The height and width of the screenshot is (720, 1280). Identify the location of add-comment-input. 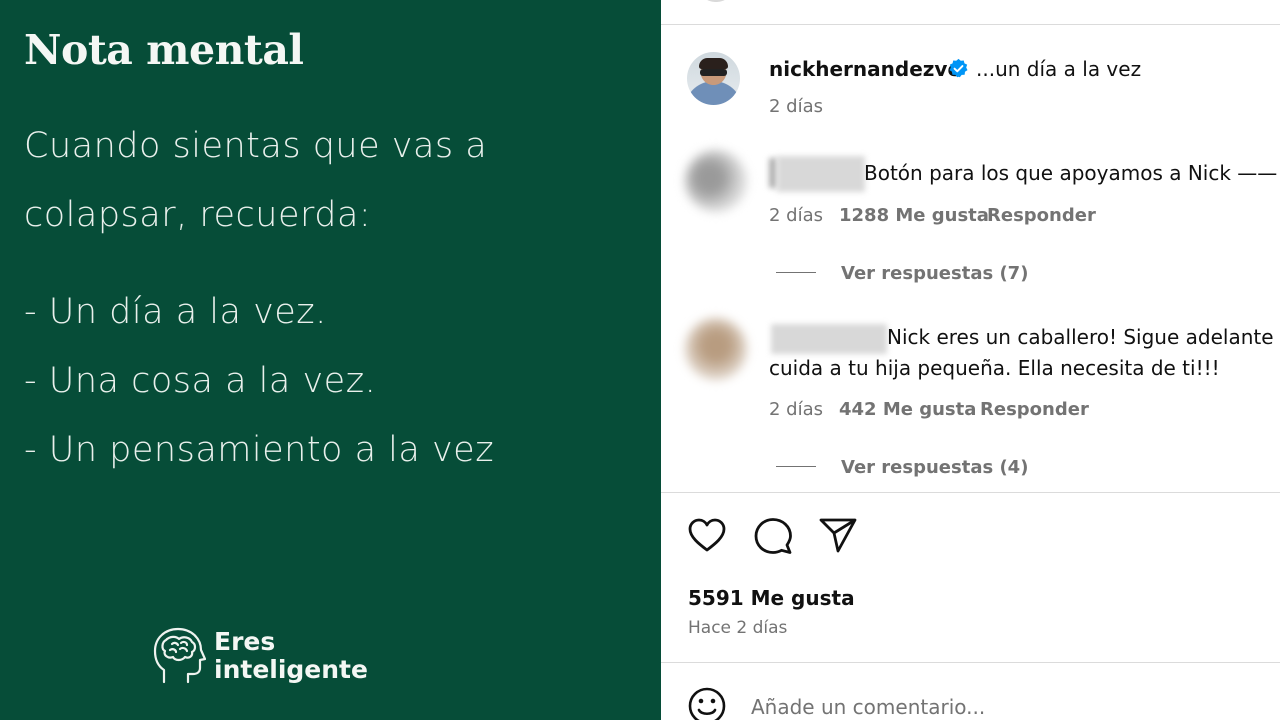
(1001, 706).